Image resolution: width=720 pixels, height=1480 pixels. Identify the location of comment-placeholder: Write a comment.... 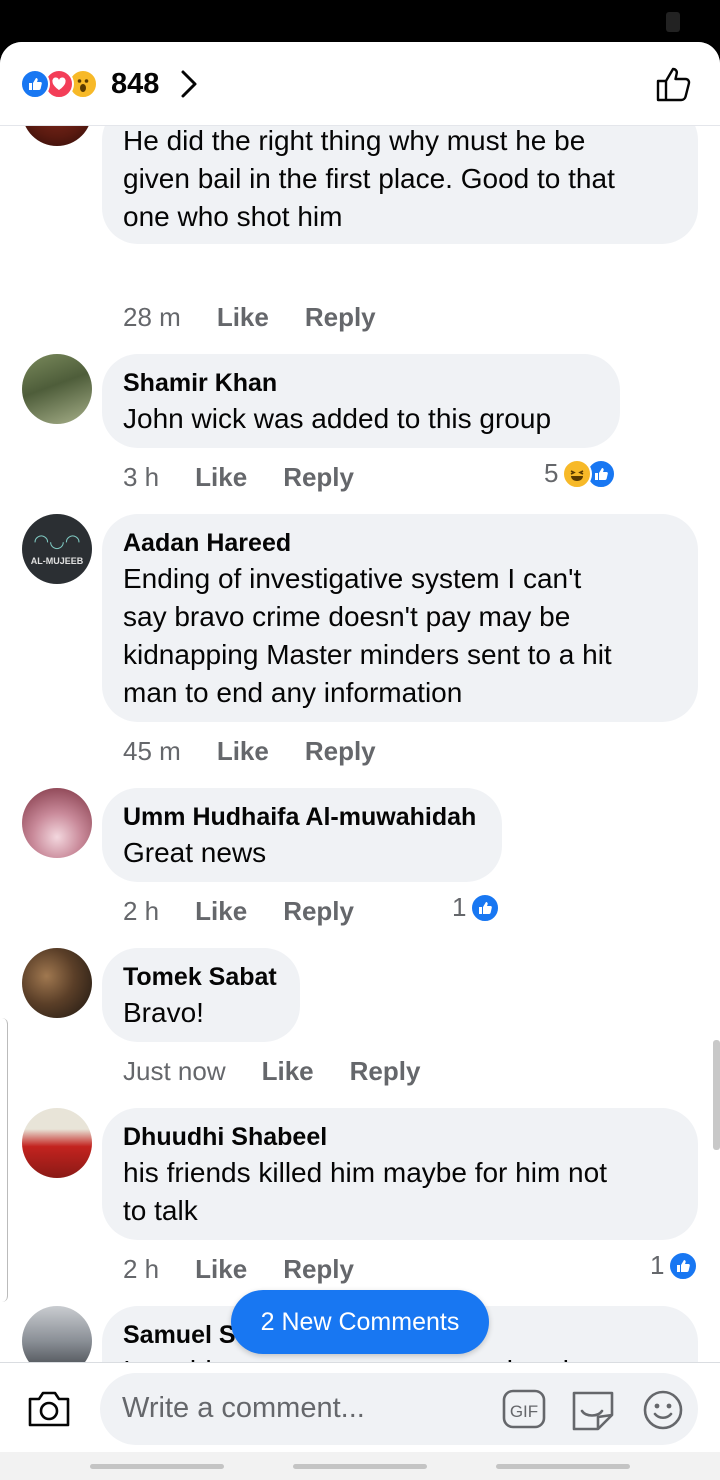
(243, 1408).